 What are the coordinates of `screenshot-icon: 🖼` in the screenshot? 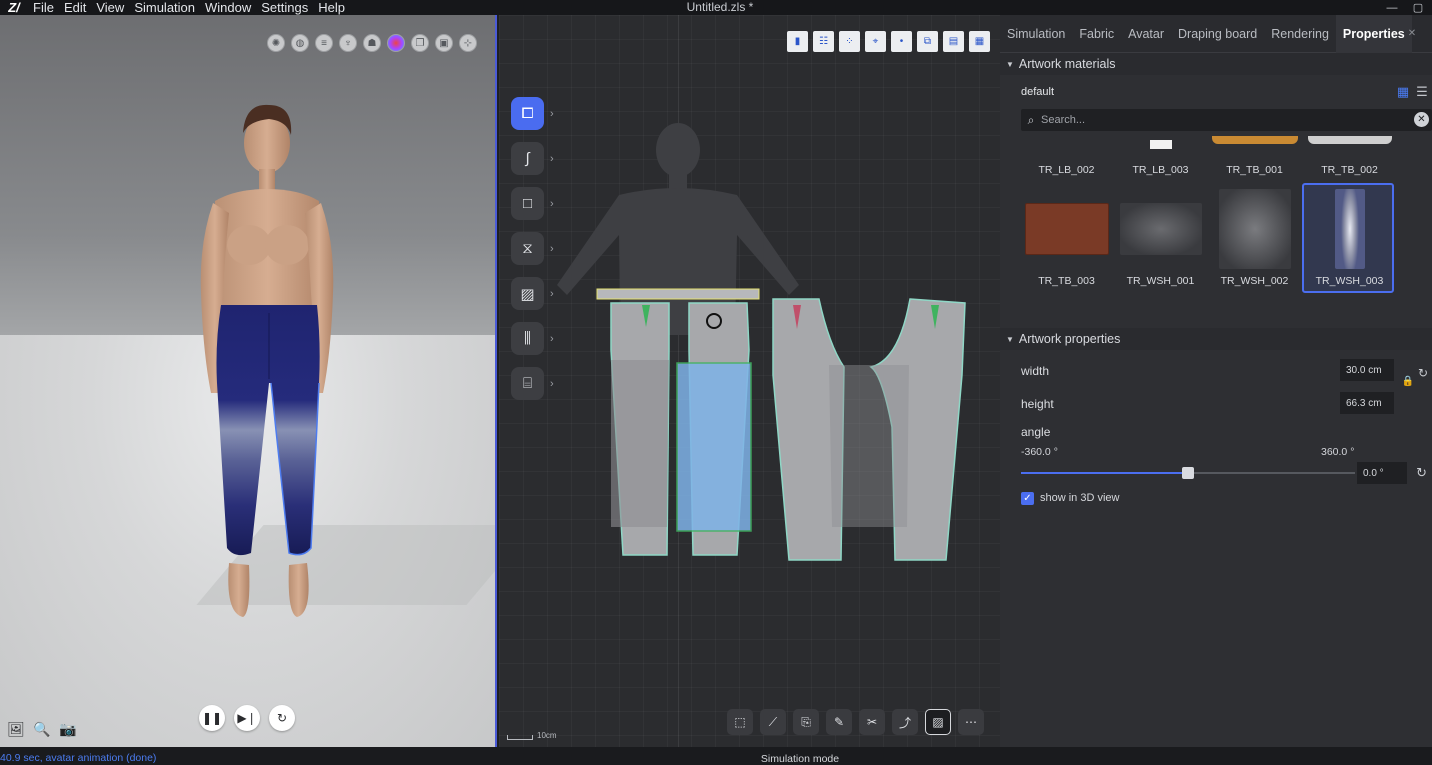 It's located at (16, 729).